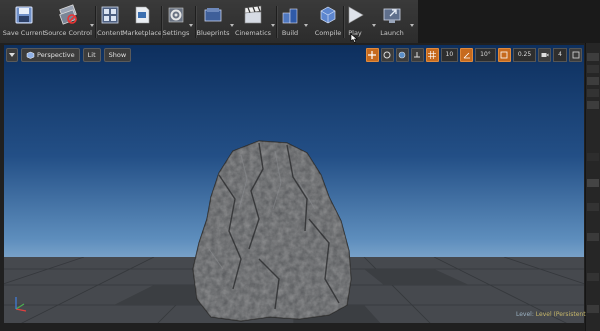  I want to click on blueprints-label: Blueprints, so click(213, 33).